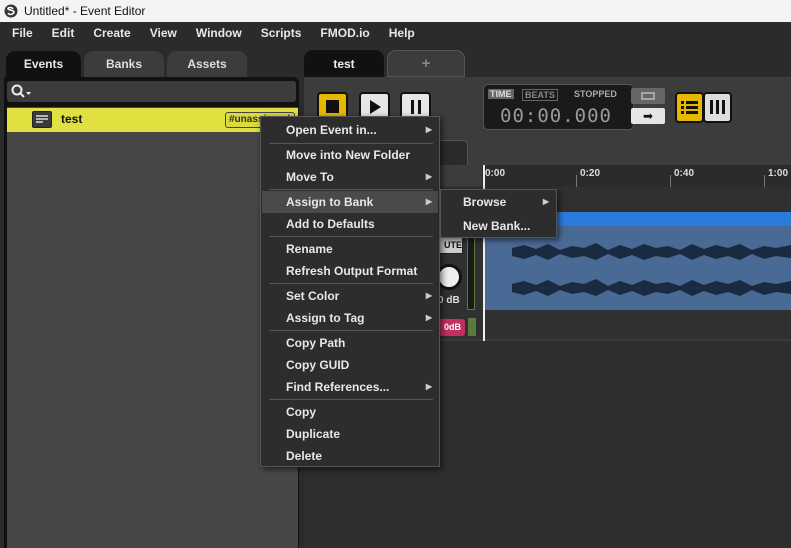 The height and width of the screenshot is (548, 791). I want to click on list-item: test #unassigned, so click(152, 120).